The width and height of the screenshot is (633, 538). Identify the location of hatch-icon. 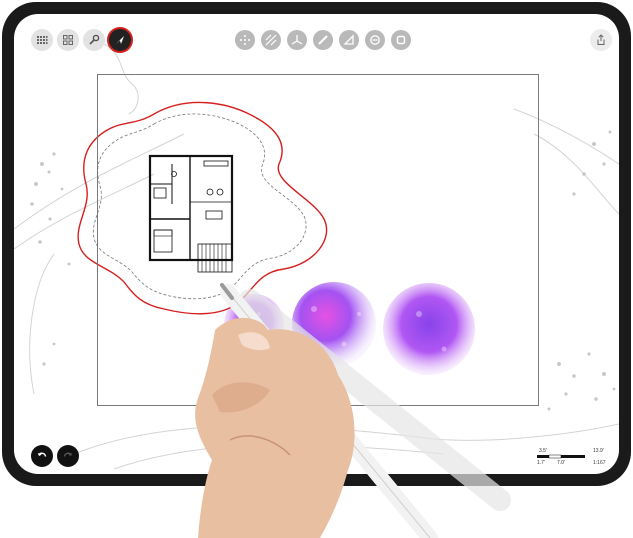
(271, 40).